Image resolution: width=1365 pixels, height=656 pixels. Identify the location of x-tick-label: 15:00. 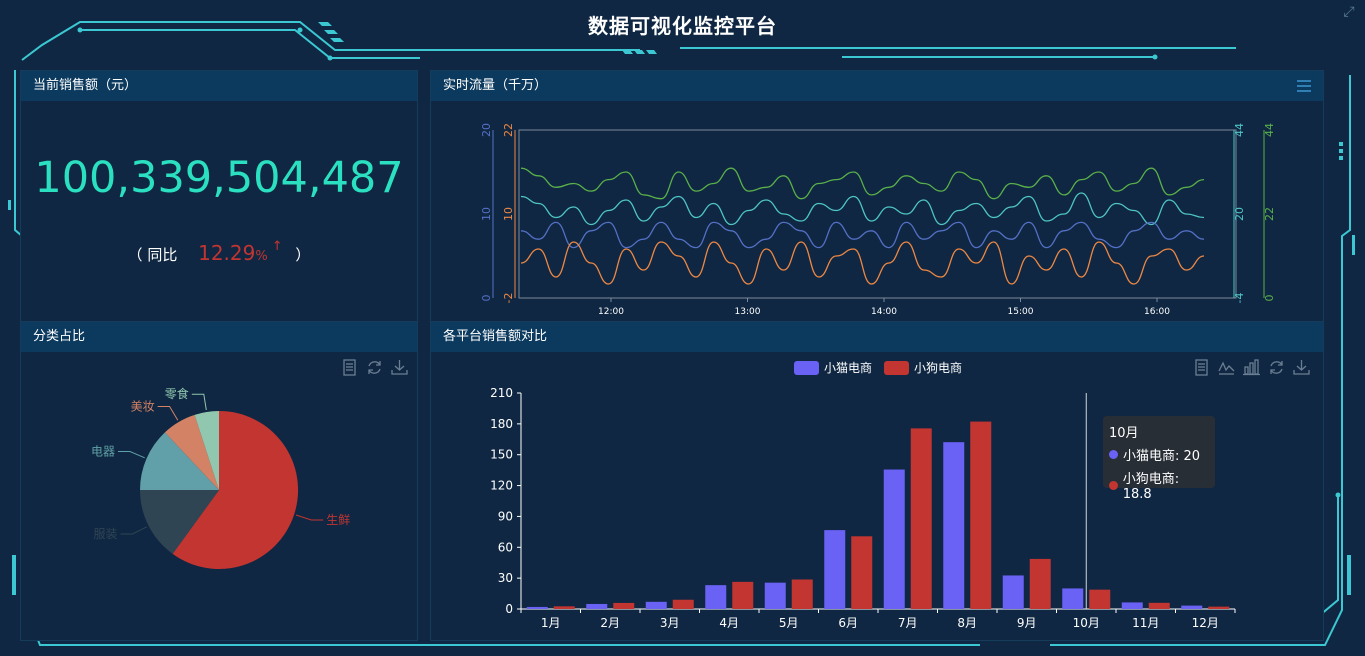
(1021, 312).